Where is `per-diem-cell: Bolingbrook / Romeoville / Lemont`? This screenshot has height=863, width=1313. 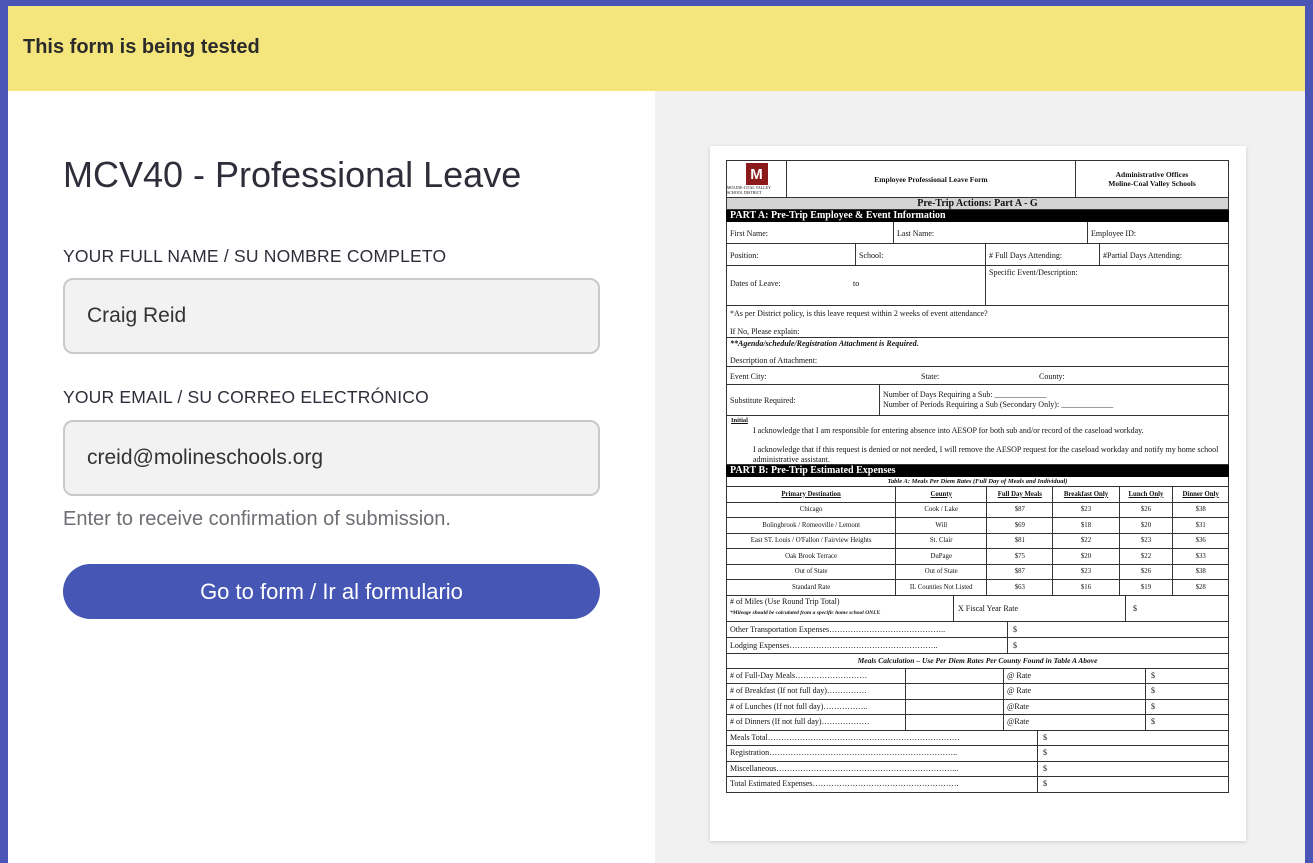 per-diem-cell: Bolingbrook / Romeoville / Lemont is located at coordinates (811, 525).